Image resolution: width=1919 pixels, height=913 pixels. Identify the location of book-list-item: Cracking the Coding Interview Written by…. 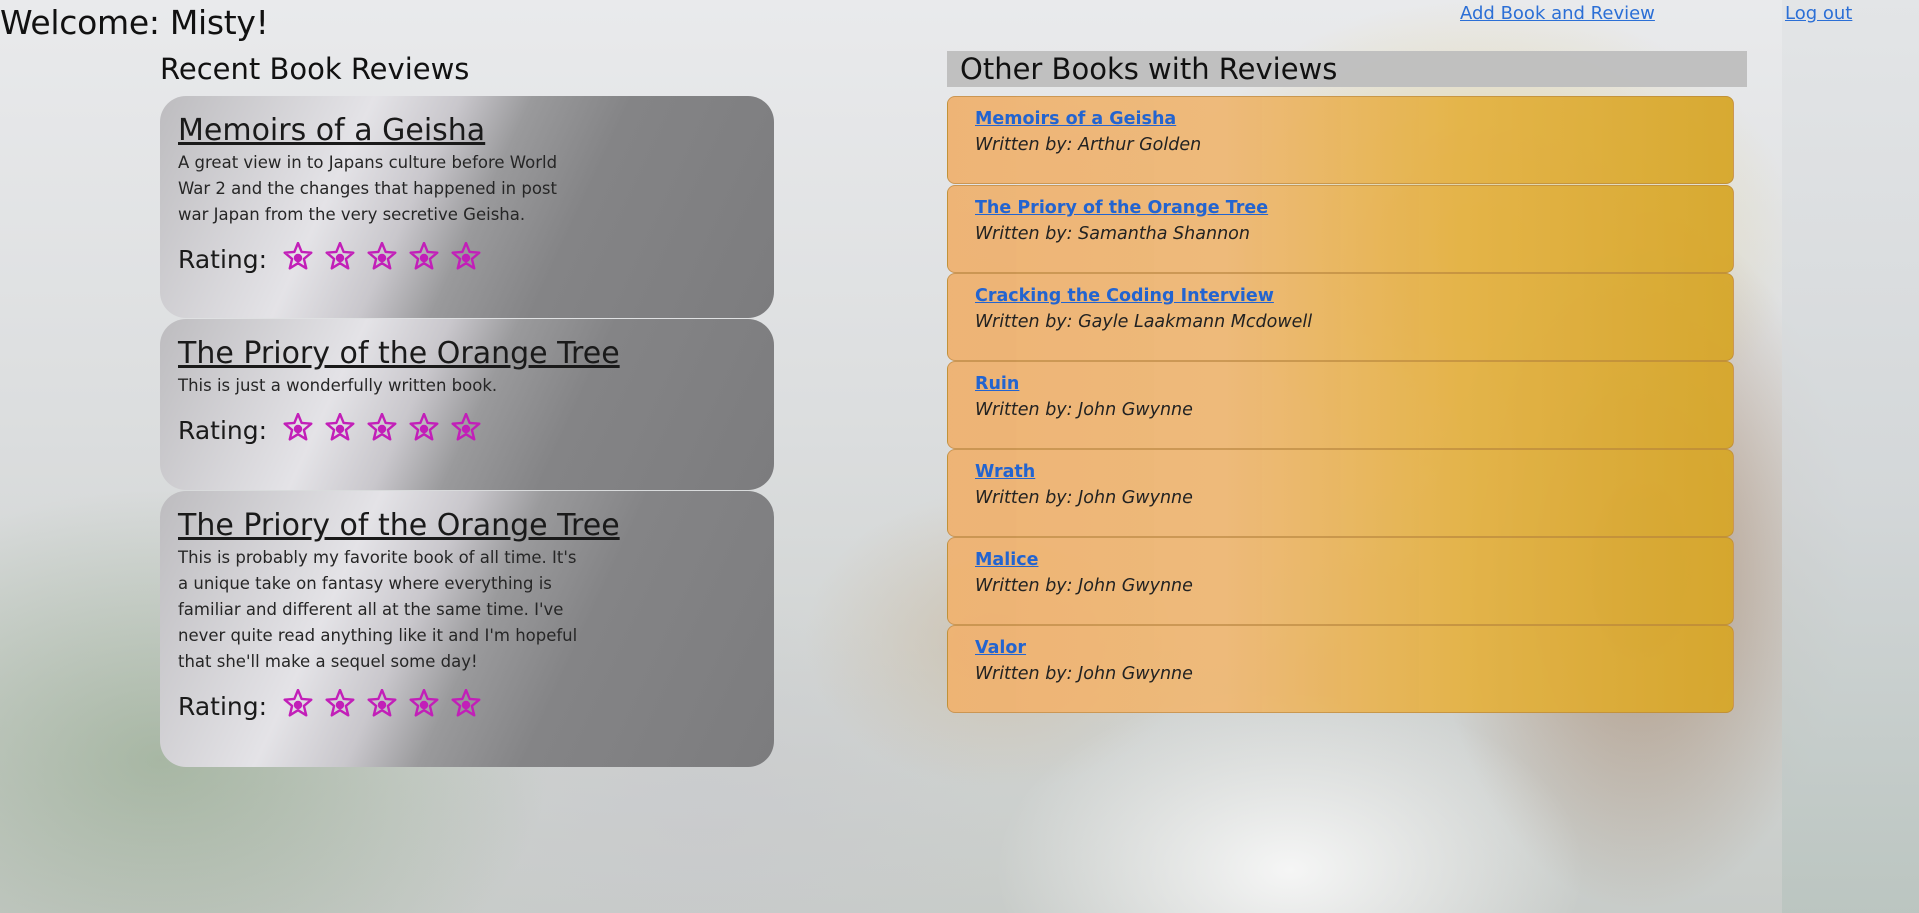
(1340, 317).